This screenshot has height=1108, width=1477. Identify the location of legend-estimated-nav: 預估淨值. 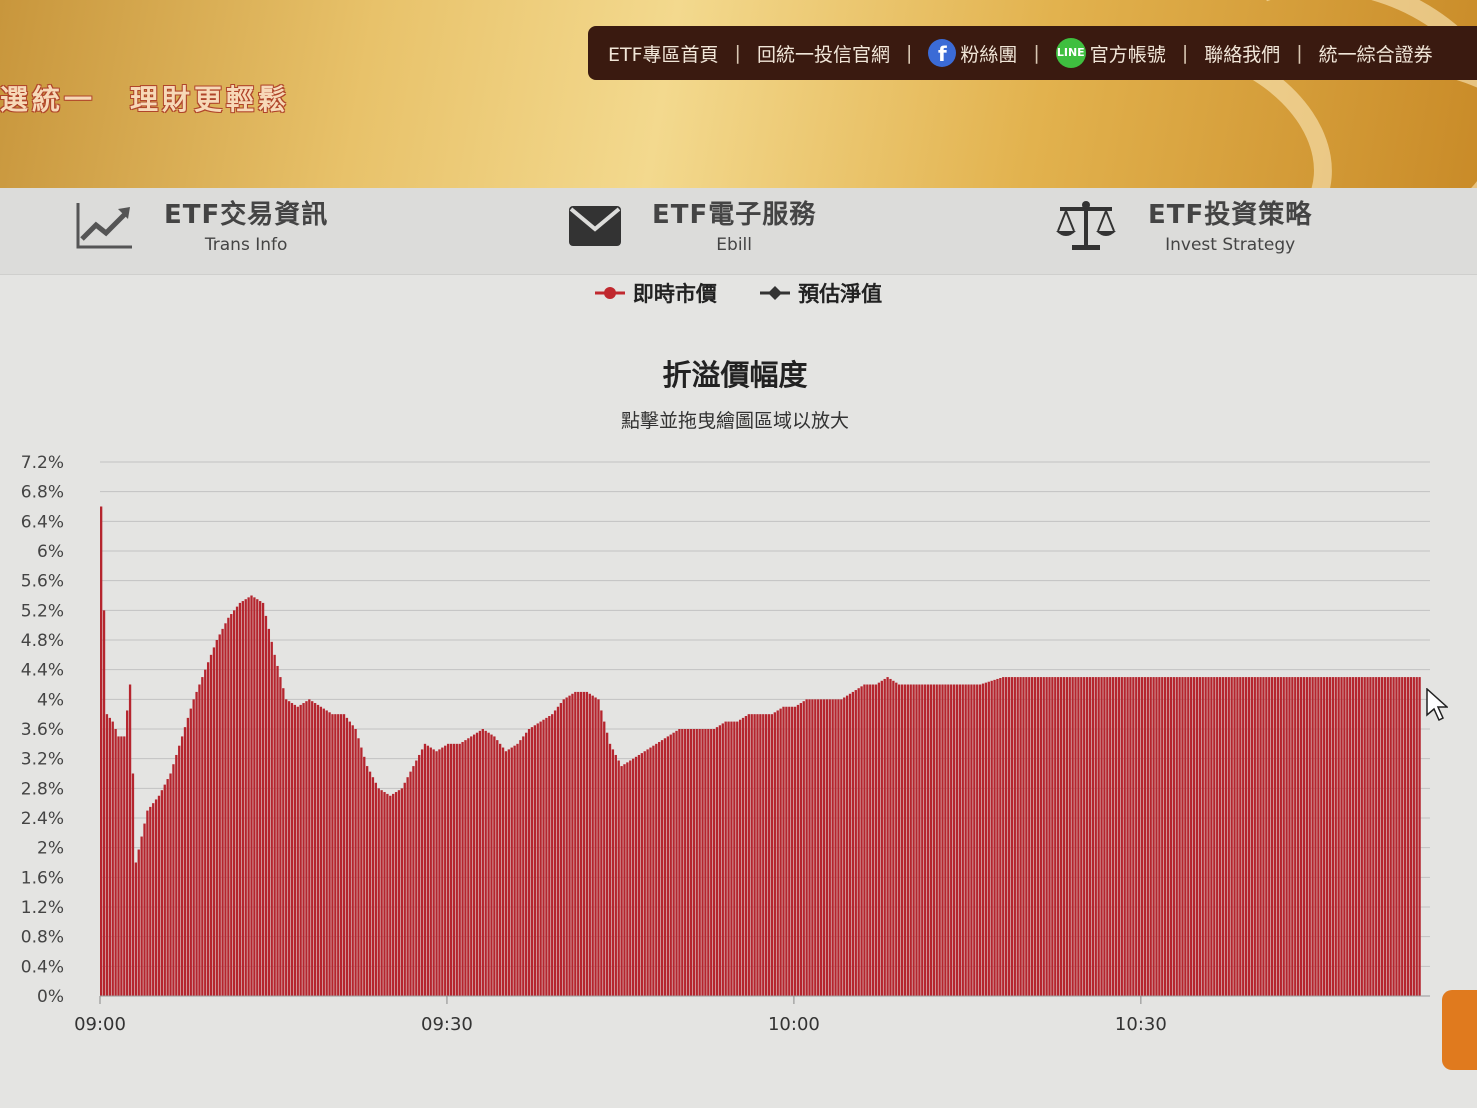
(821, 293).